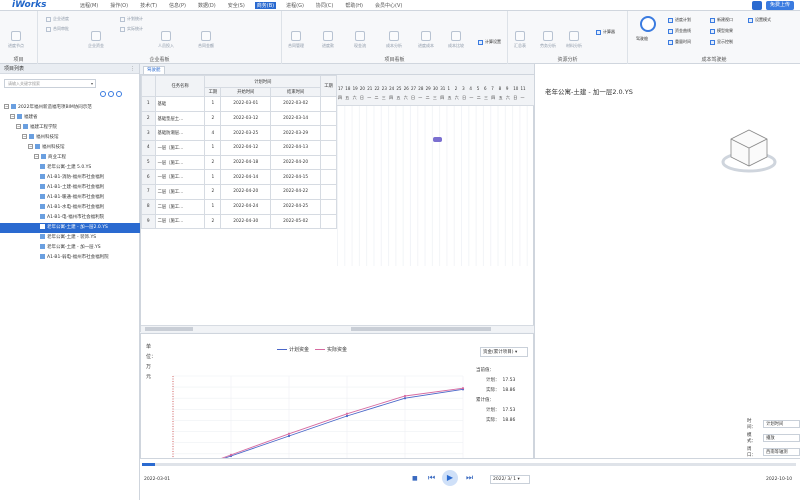 Image resolution: width=800 pixels, height=500 pixels. Describe the element at coordinates (57, 19) in the screenshot. I see `enterprise-progress: 企业进度` at that location.